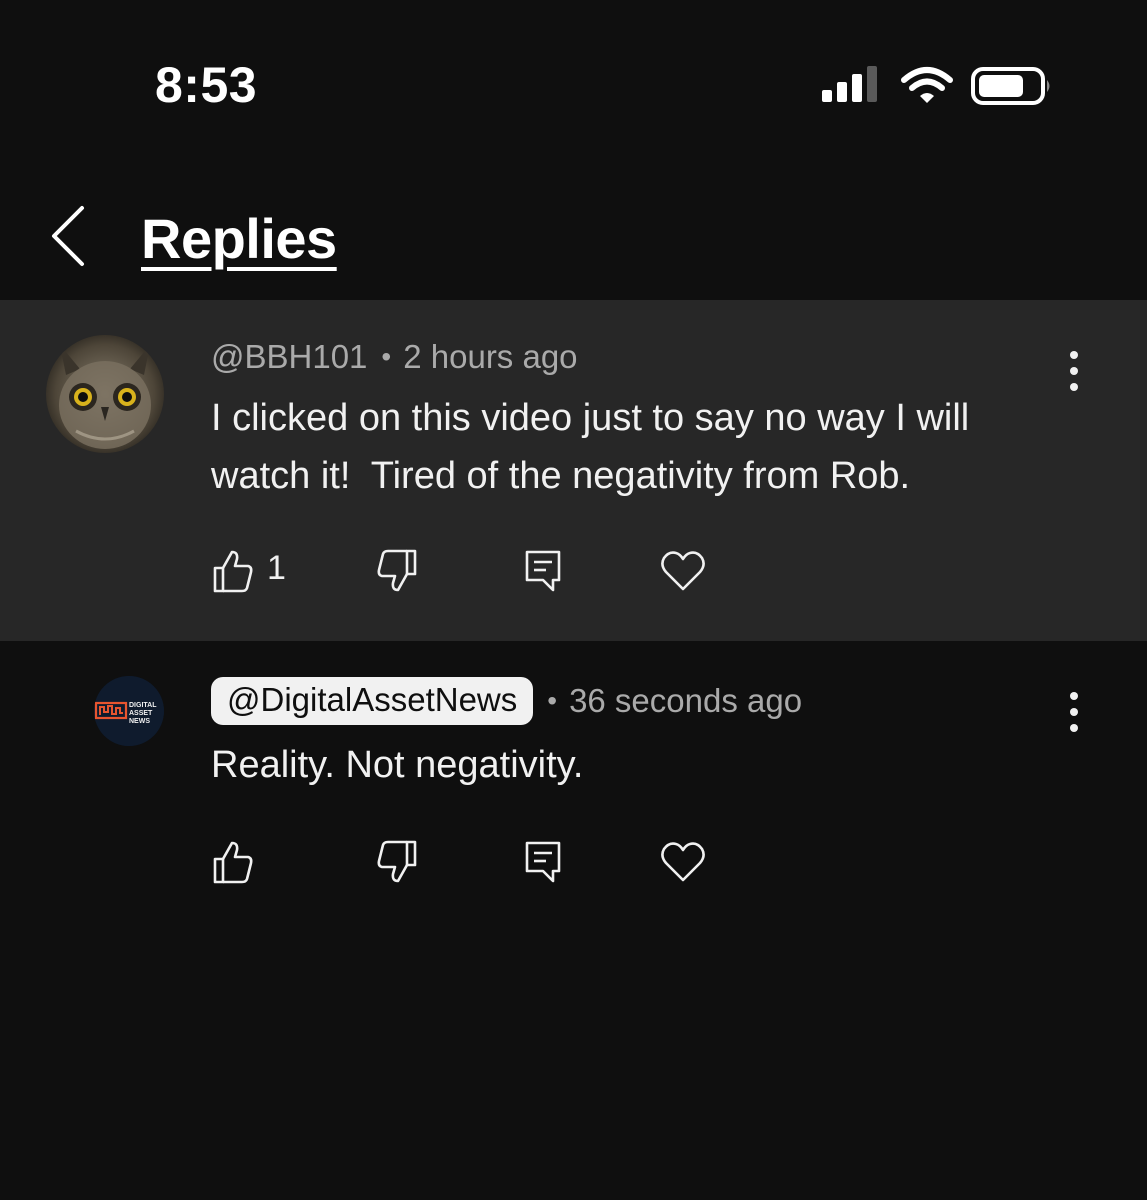 The height and width of the screenshot is (1200, 1147). I want to click on avatar: DIGITAL ASSET NEWS, so click(129, 711).